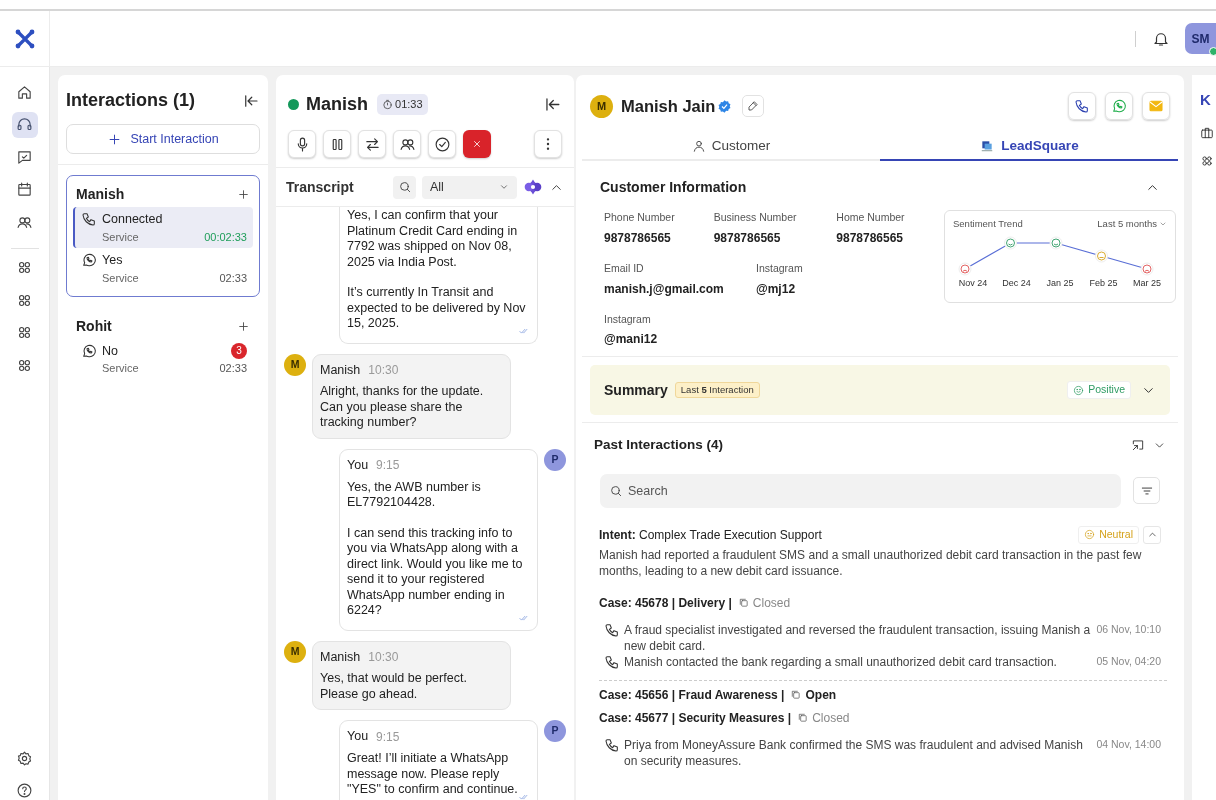 This screenshot has width=1216, height=800. What do you see at coordinates (1060, 284) in the screenshot?
I see `axis-label: Jan 25` at bounding box center [1060, 284].